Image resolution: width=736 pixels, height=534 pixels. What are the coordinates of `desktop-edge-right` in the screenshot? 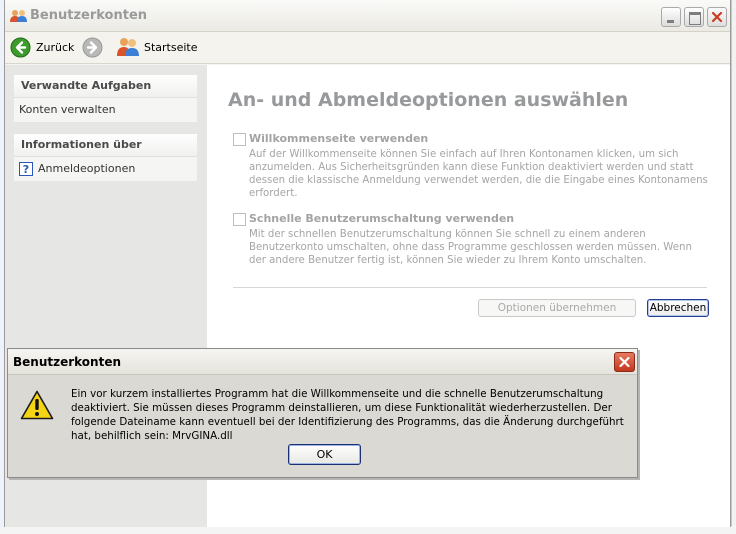 It's located at (733, 267).